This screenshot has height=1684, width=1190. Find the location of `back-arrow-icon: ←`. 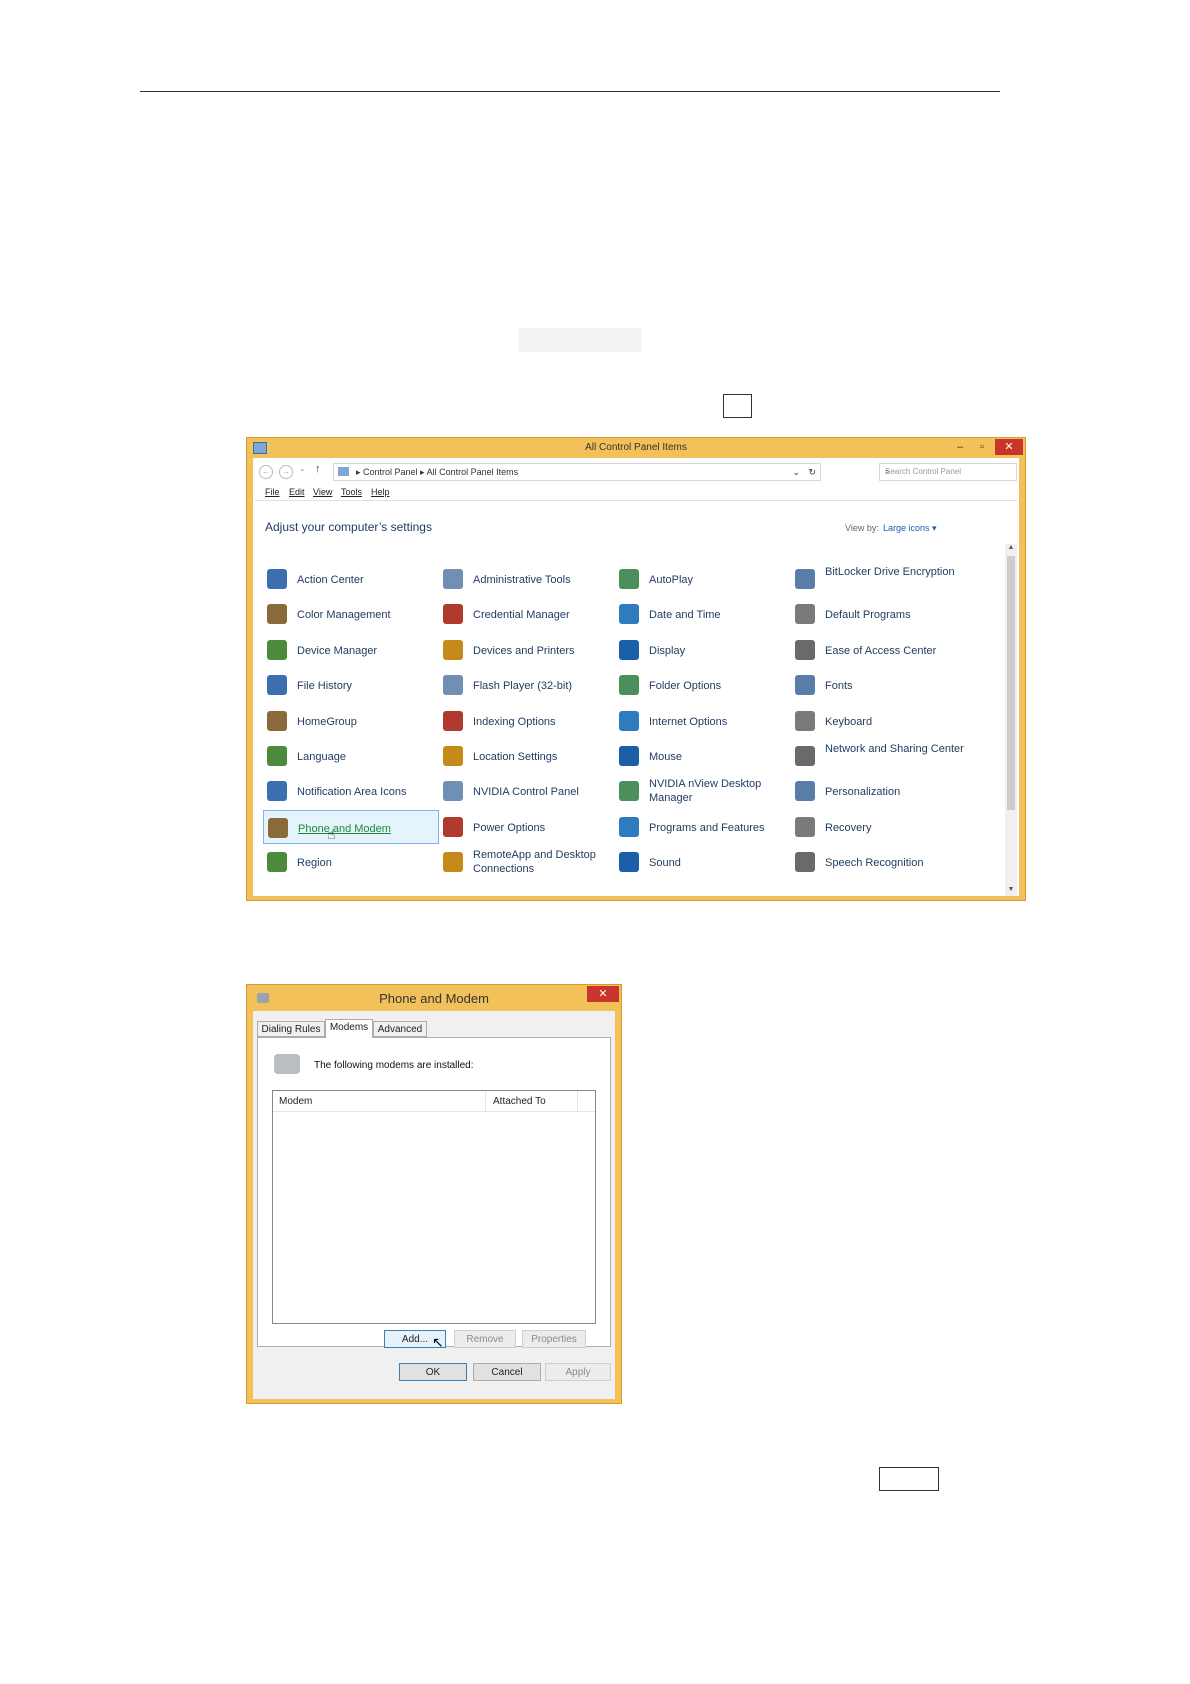

back-arrow-icon: ← is located at coordinates (266, 472).